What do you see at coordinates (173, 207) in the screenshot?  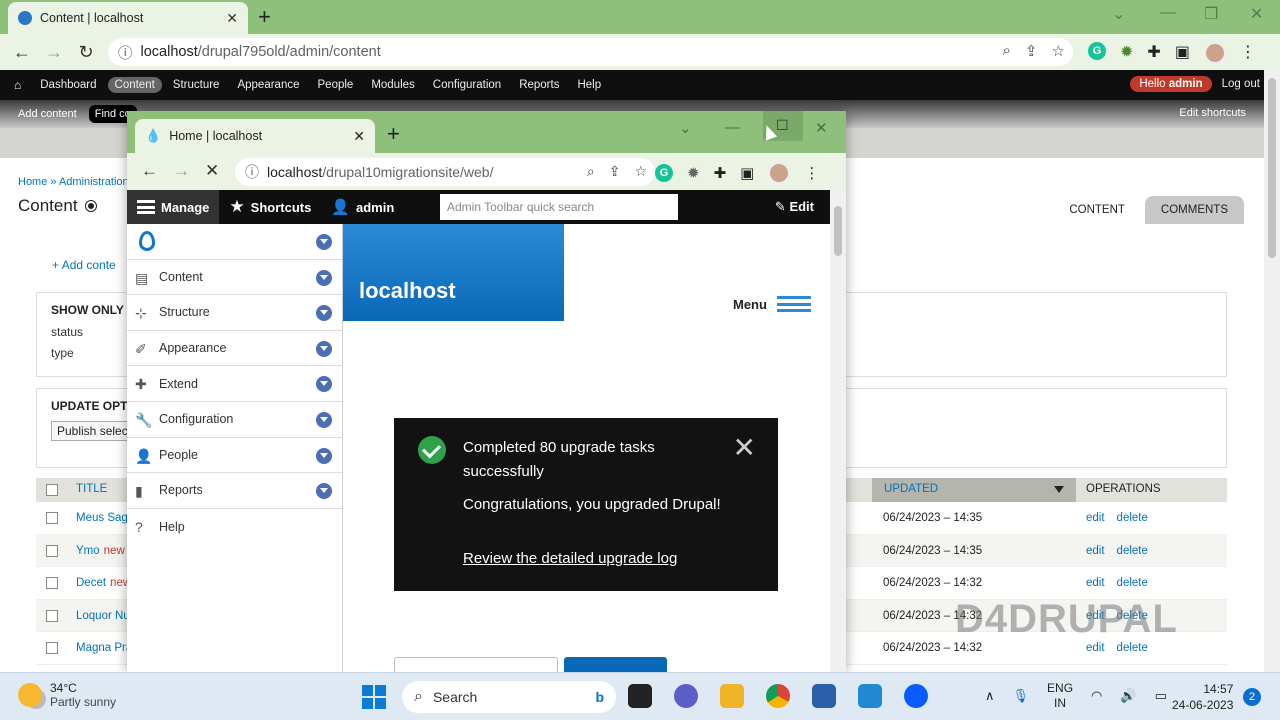 I see `toolbar-manage: Manage` at bounding box center [173, 207].